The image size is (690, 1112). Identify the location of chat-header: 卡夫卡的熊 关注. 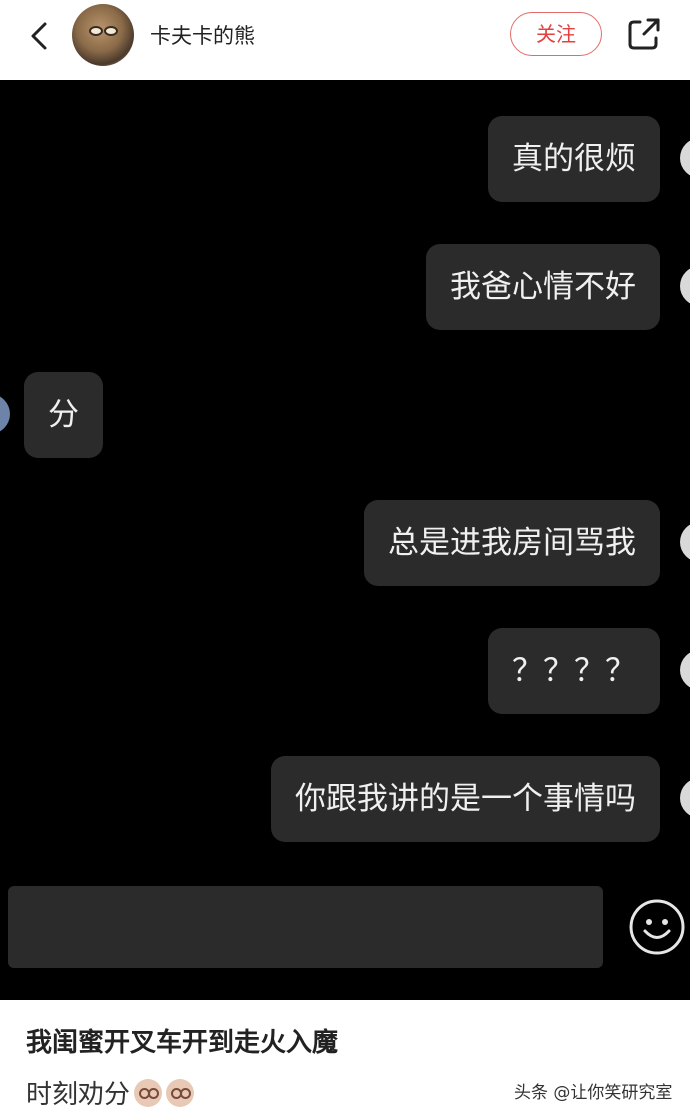
(345, 40).